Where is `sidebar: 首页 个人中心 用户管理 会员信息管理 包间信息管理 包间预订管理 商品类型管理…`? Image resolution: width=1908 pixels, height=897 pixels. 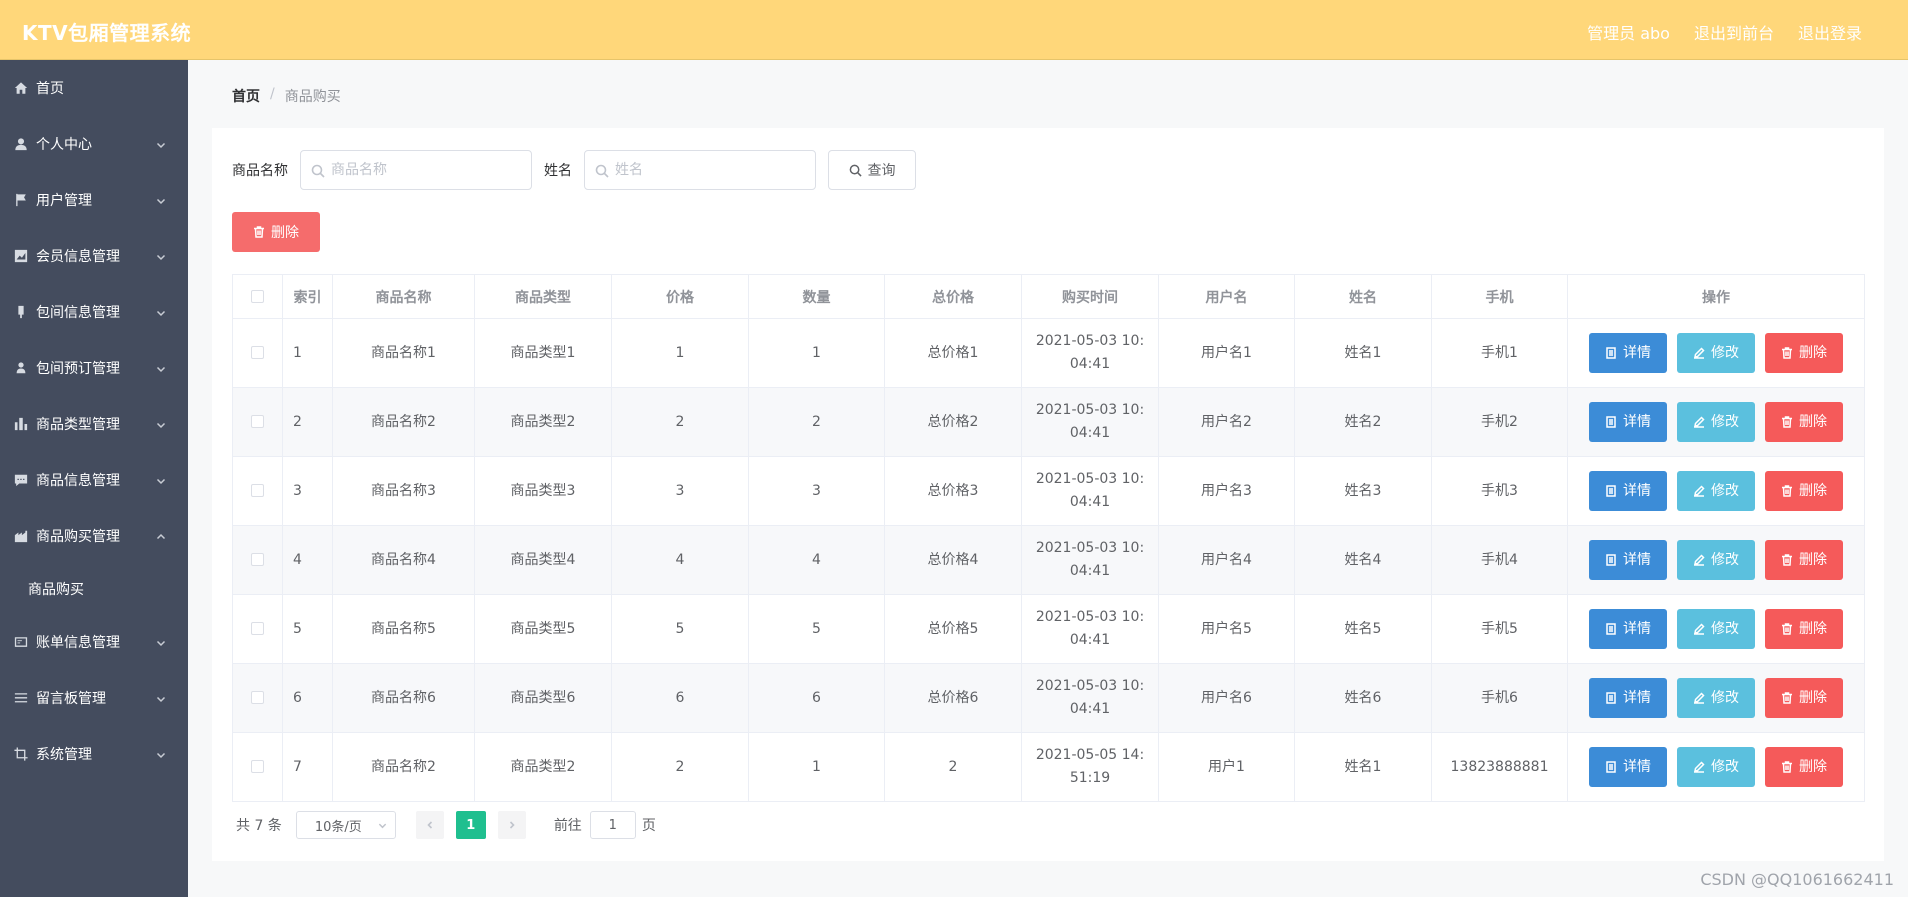 sidebar: 首页 个人中心 用户管理 会员信息管理 包间信息管理 包间预订管理 商品类型管理… is located at coordinates (94, 478).